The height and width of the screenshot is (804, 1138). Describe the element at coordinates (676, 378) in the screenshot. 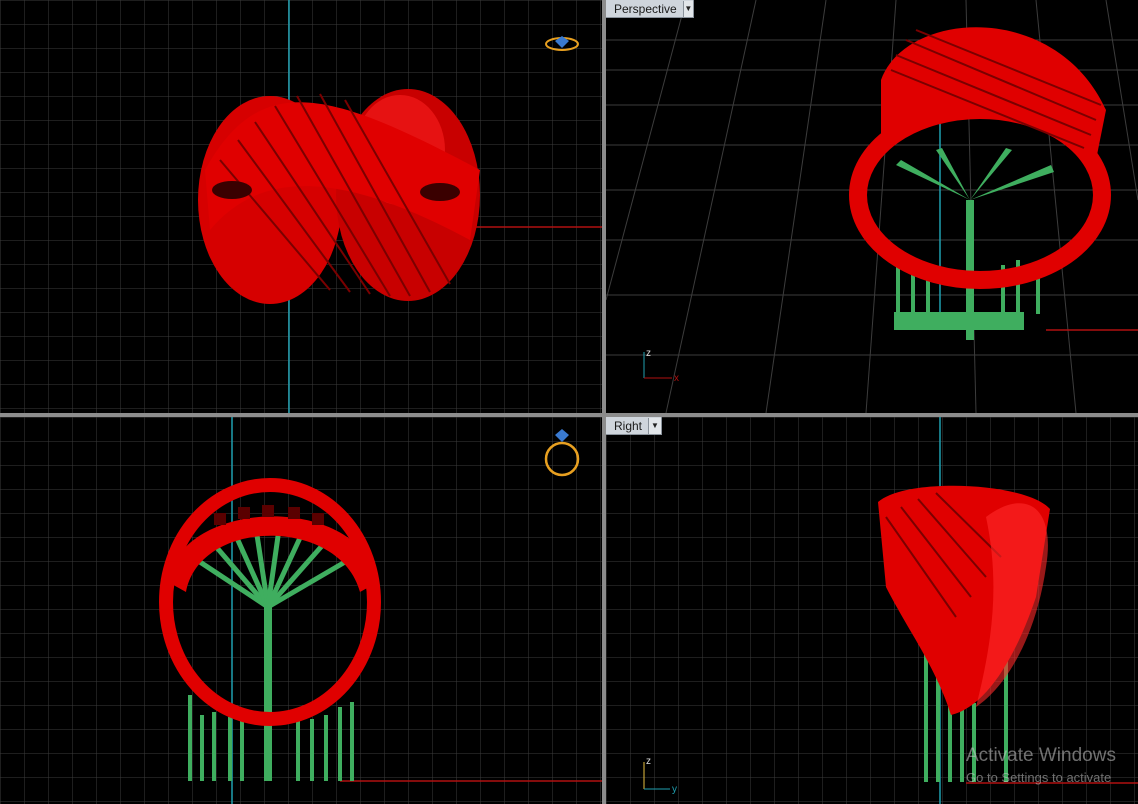

I see `axis-x-label: x` at that location.